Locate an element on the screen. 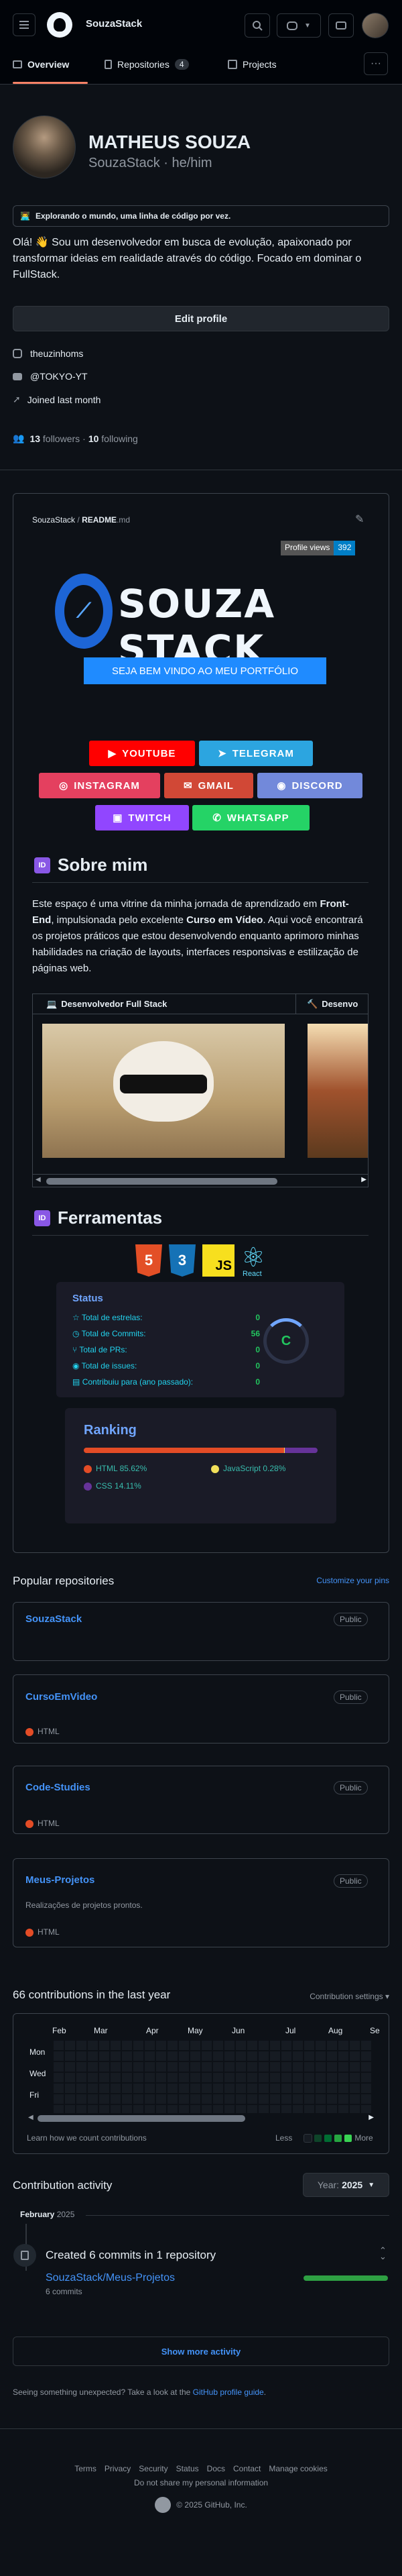  lang-html-name: HTML is located at coordinates (107, 1468).